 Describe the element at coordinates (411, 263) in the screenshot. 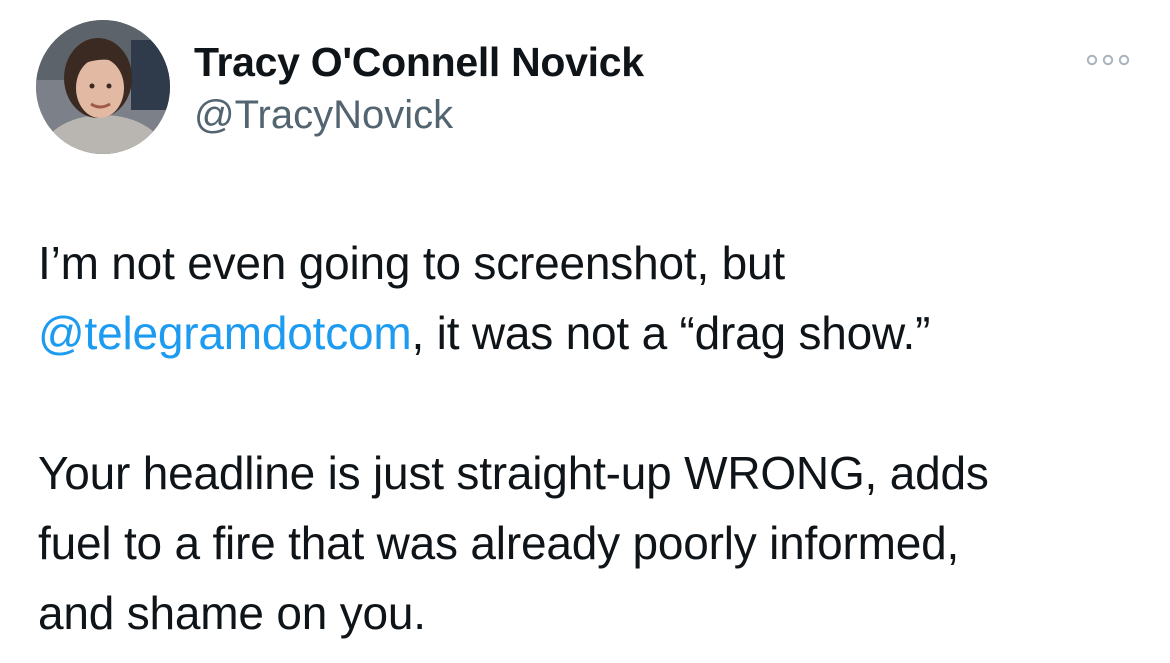

I see `tweet-line: I’m not even going to screenshot, but` at that location.